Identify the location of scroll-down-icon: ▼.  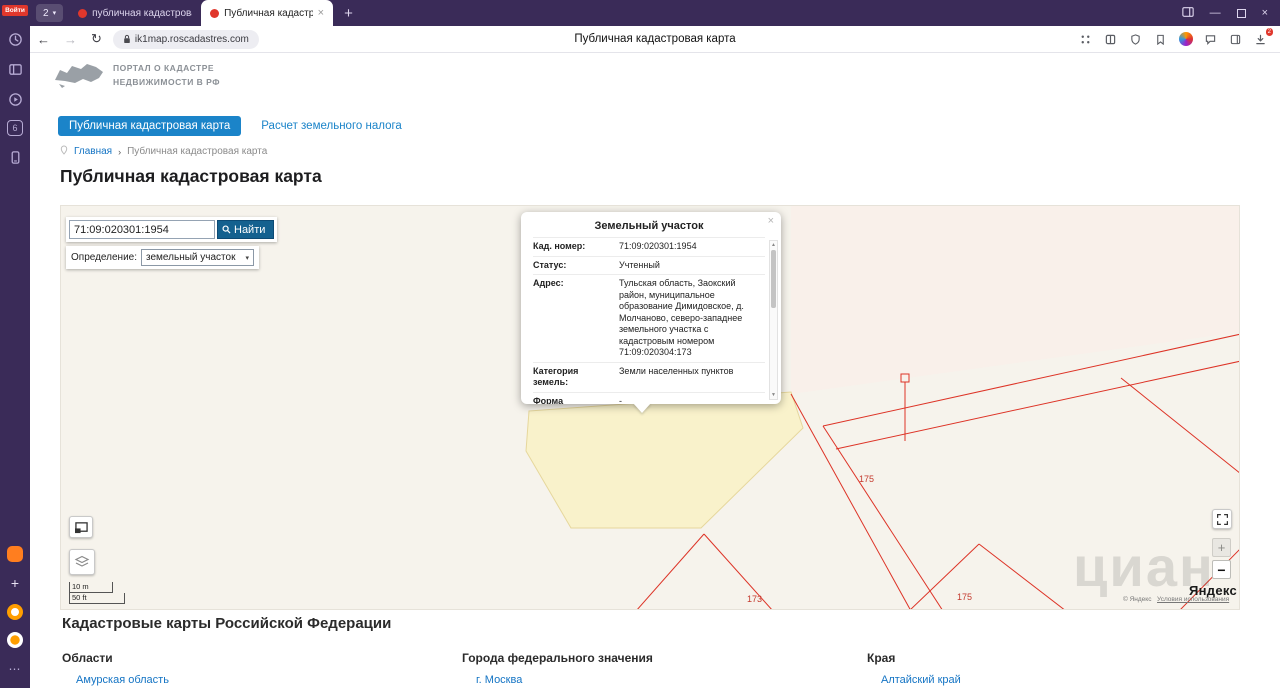
(773, 395).